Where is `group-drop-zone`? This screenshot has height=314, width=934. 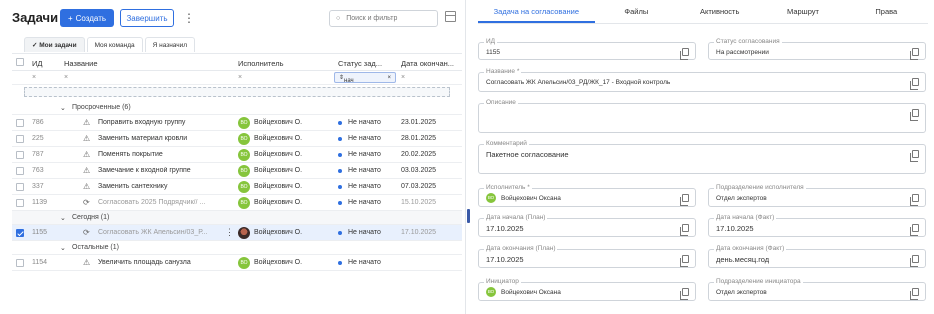
group-drop-zone is located at coordinates (237, 92).